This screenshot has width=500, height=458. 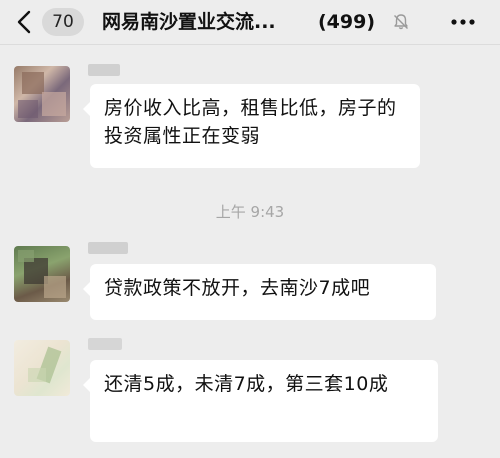 I want to click on back-button, so click(x=25, y=22).